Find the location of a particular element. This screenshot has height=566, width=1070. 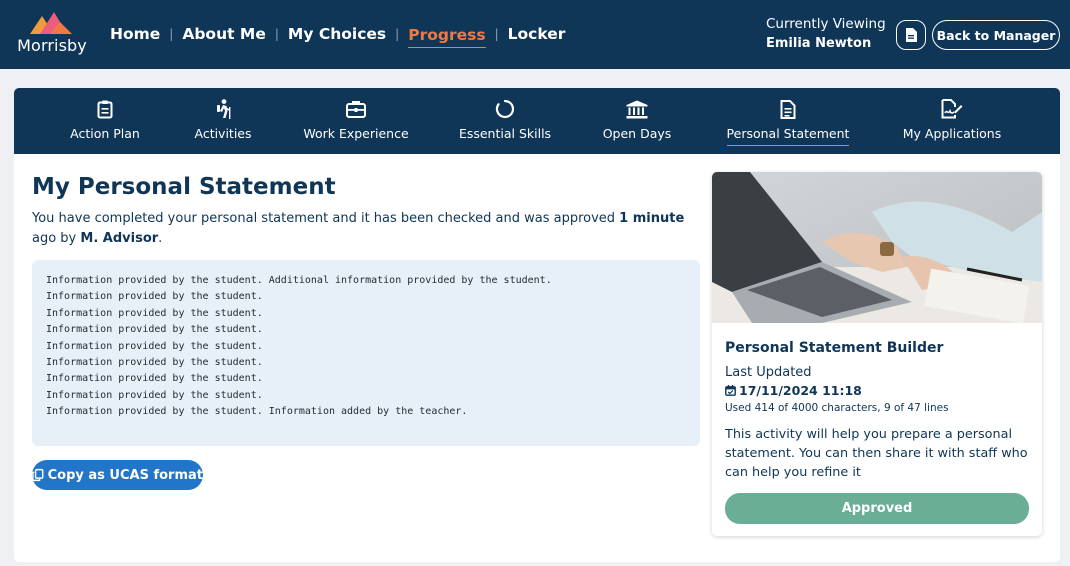

nav-my-choices: My Choices is located at coordinates (337, 34).